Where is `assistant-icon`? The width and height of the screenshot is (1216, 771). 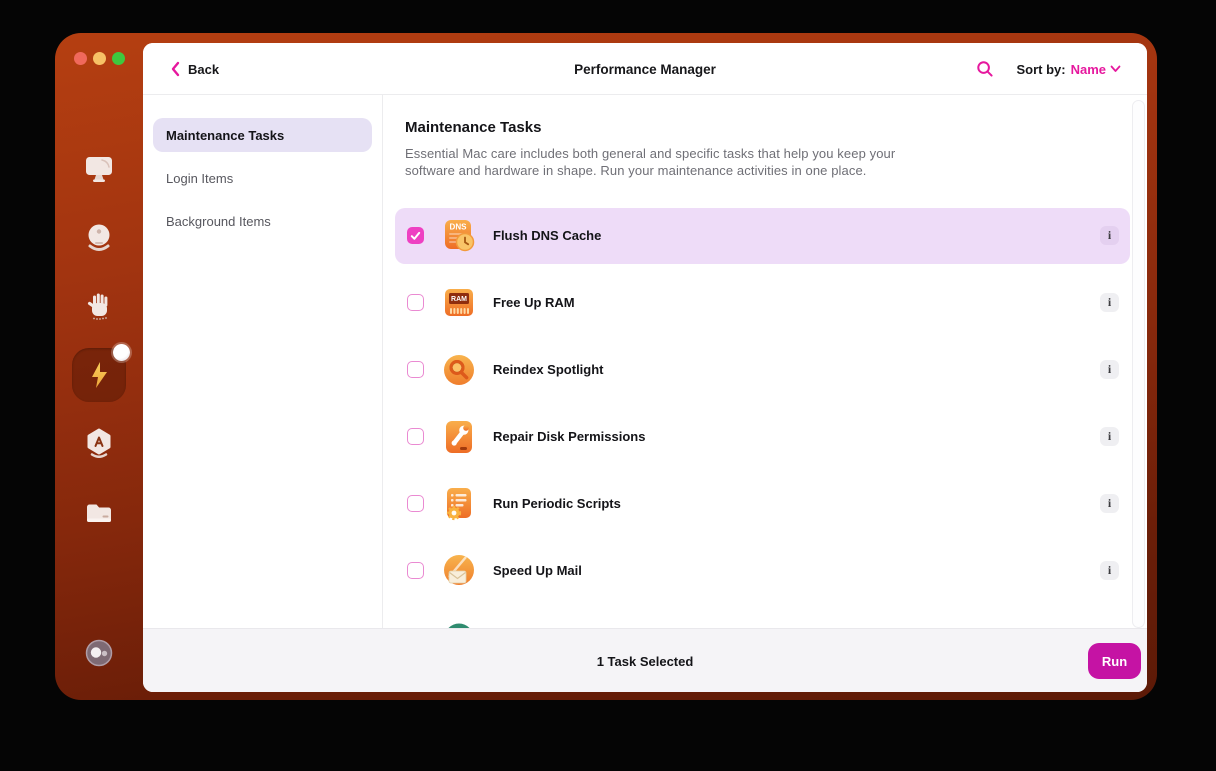
assistant-icon is located at coordinates (99, 653).